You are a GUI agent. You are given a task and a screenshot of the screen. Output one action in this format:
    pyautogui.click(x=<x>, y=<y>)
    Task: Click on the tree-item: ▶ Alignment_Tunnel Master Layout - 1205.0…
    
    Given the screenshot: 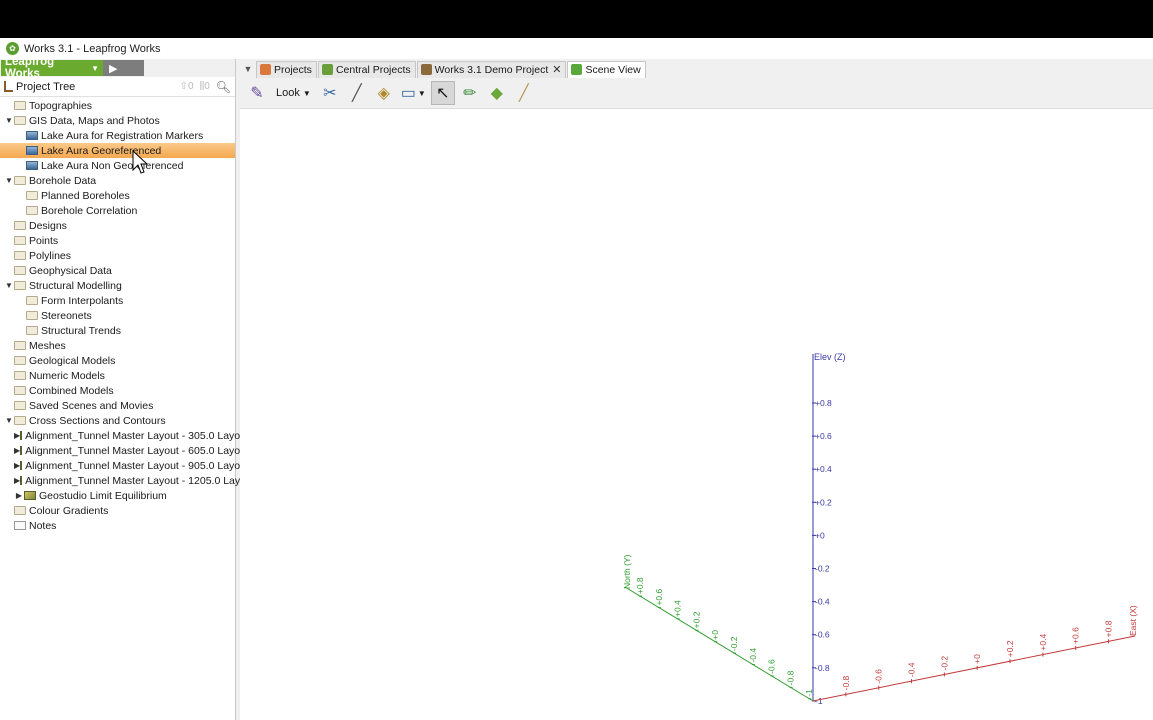 What is the action you would take?
    pyautogui.click(x=127, y=480)
    